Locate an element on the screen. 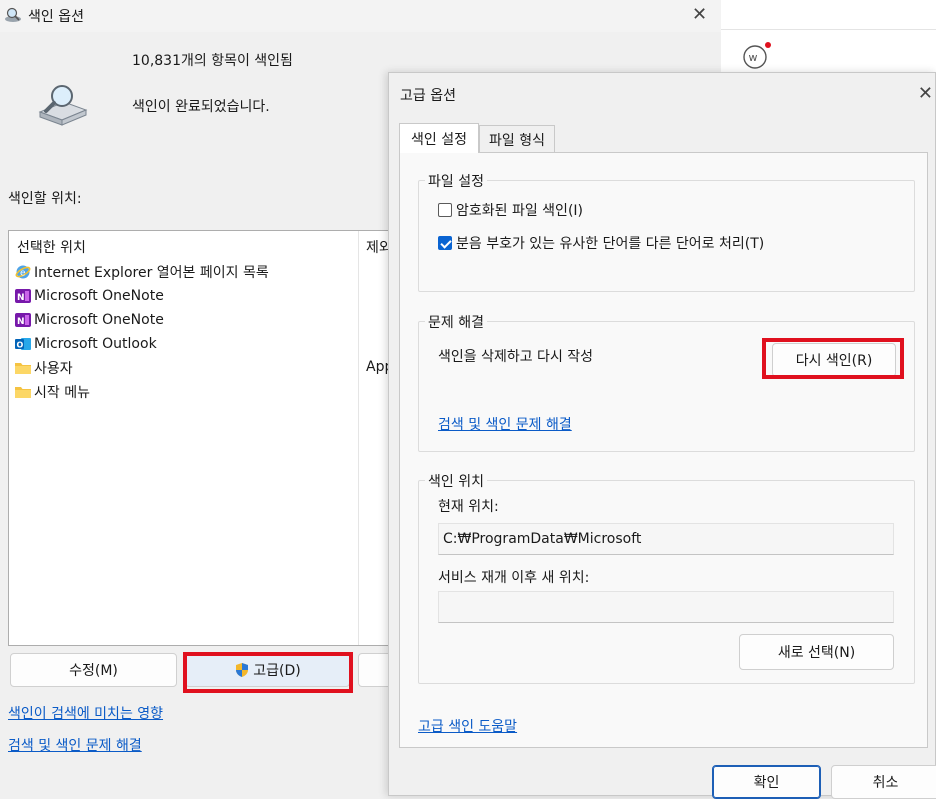  rebuild-text: 색인을 삭제하고 다시 작성 is located at coordinates (516, 357).